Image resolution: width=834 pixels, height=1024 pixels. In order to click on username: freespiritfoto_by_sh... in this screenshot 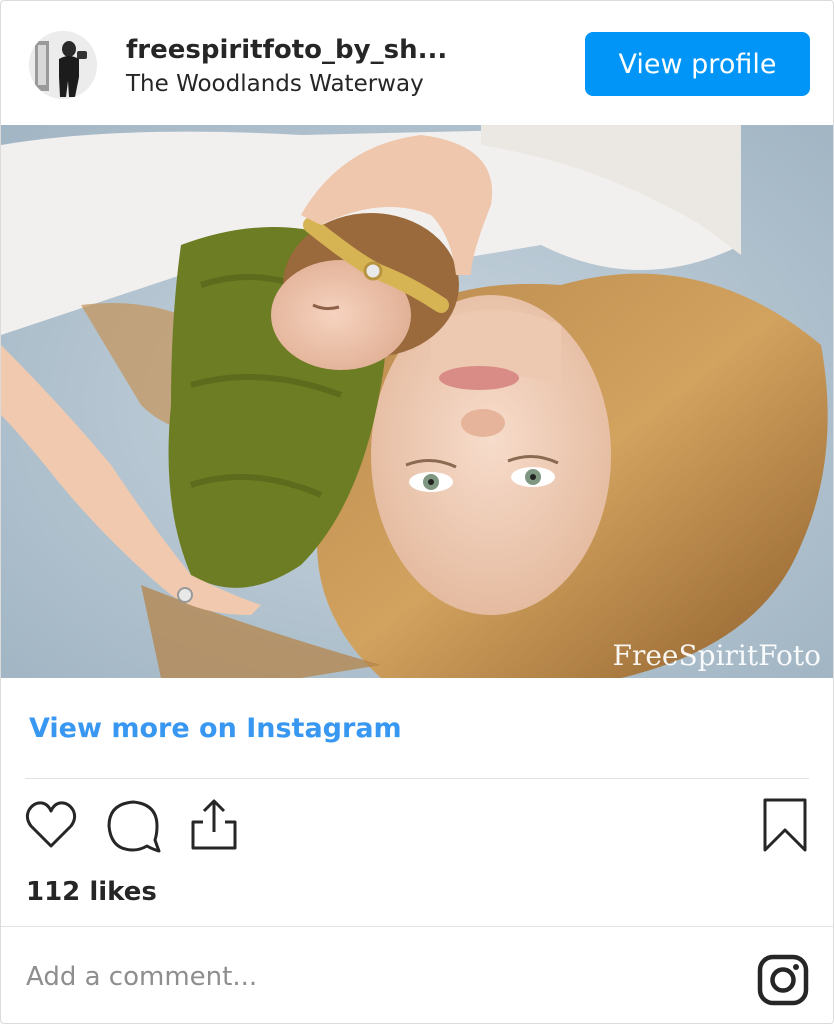, I will do `click(286, 50)`.